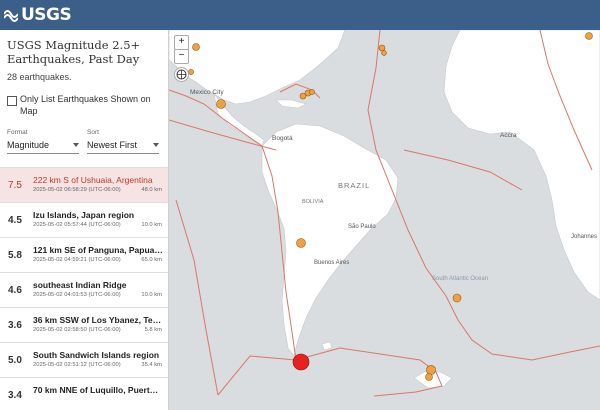 This screenshot has height=410, width=600. I want to click on magnitude: 4.5, so click(15, 220).